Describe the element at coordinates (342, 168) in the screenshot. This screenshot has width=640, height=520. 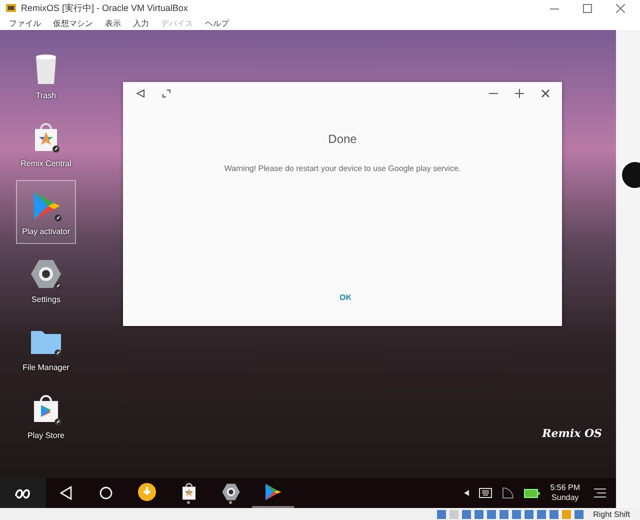
I see `dialog-message: Warning! Please do restart your device to use Google play service.` at that location.